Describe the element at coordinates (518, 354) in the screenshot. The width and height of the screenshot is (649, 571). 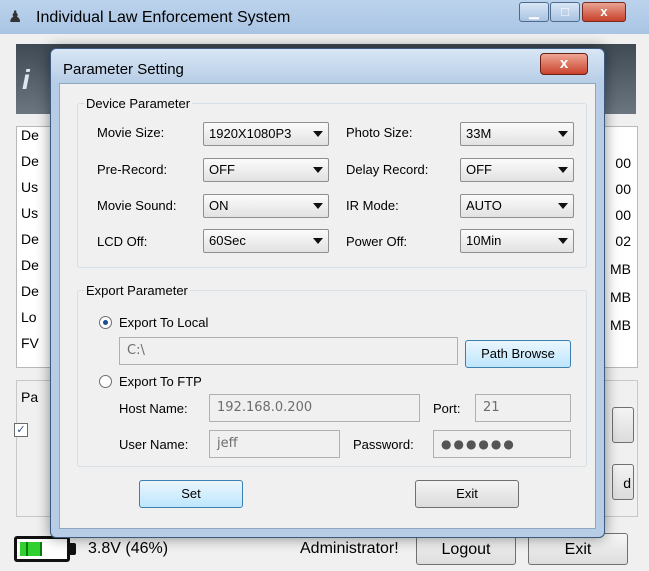
I see `path-browse-button: Path Browse` at that location.